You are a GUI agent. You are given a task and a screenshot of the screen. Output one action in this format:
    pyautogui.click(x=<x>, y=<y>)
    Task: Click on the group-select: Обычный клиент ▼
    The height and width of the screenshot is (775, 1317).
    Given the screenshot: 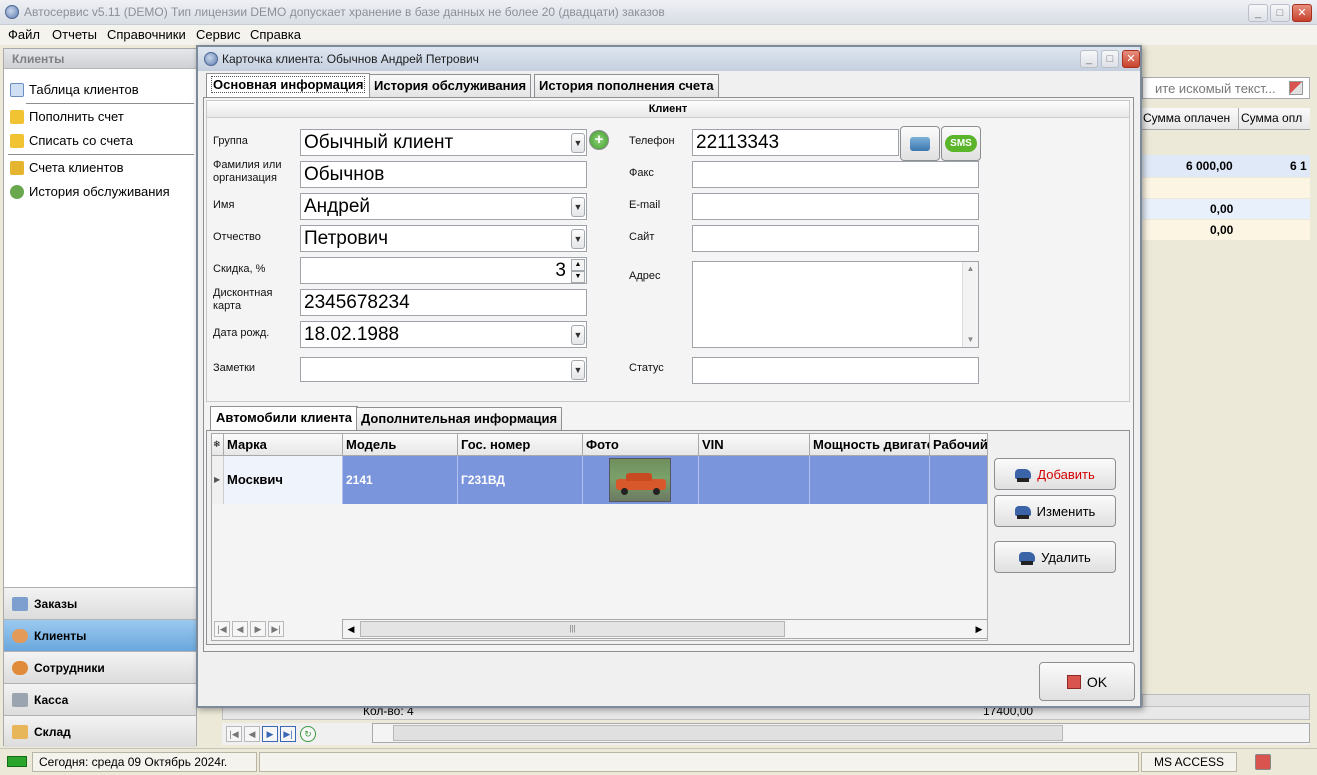 What is the action you would take?
    pyautogui.click(x=443, y=142)
    